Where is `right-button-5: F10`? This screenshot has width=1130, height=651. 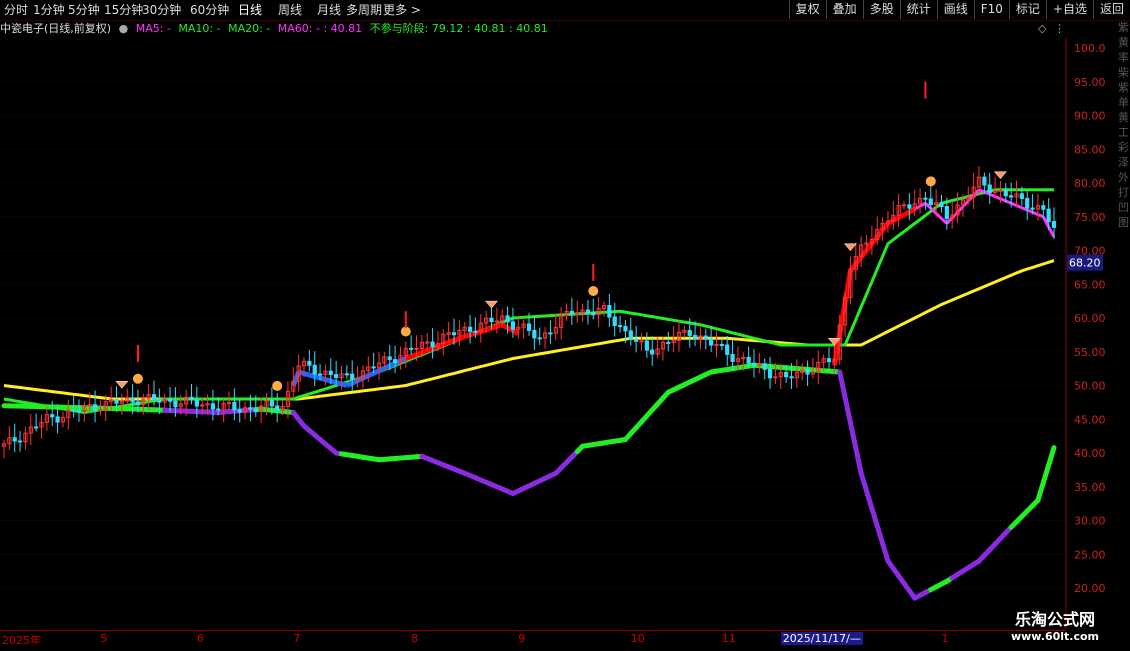 right-button-5: F10 is located at coordinates (991, 9).